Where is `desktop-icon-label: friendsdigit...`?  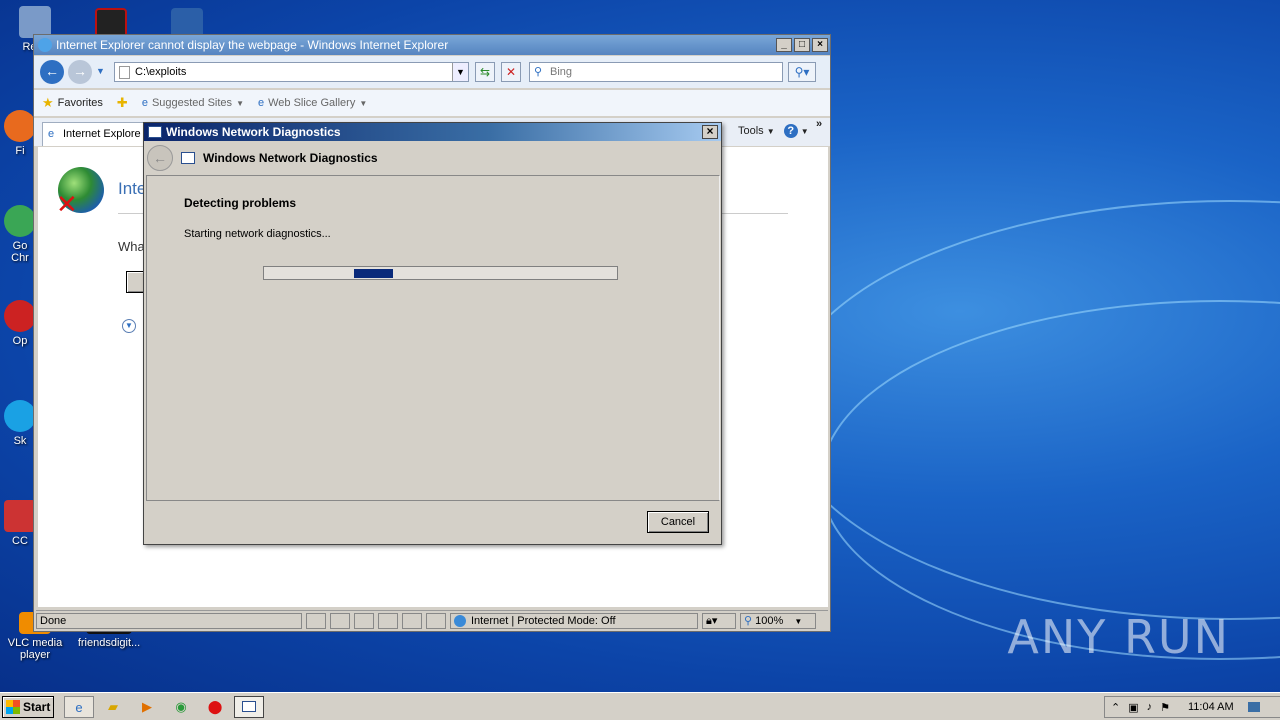
desktop-icon-label: friendsdigit... is located at coordinates (109, 643).